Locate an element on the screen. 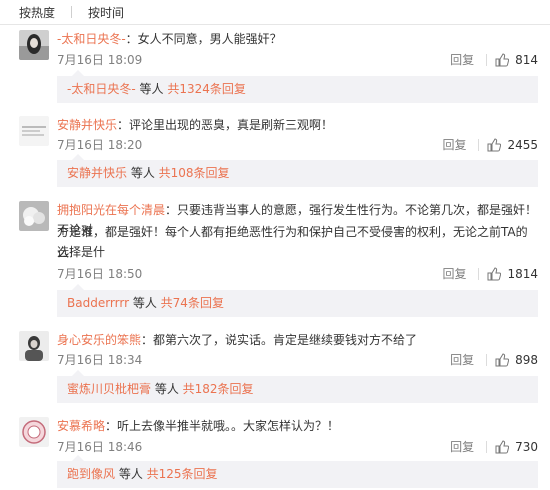 Image resolution: width=550 pixels, height=490 pixels. comment-text: ：女人不同意，男人能强奸？ is located at coordinates (203, 39).